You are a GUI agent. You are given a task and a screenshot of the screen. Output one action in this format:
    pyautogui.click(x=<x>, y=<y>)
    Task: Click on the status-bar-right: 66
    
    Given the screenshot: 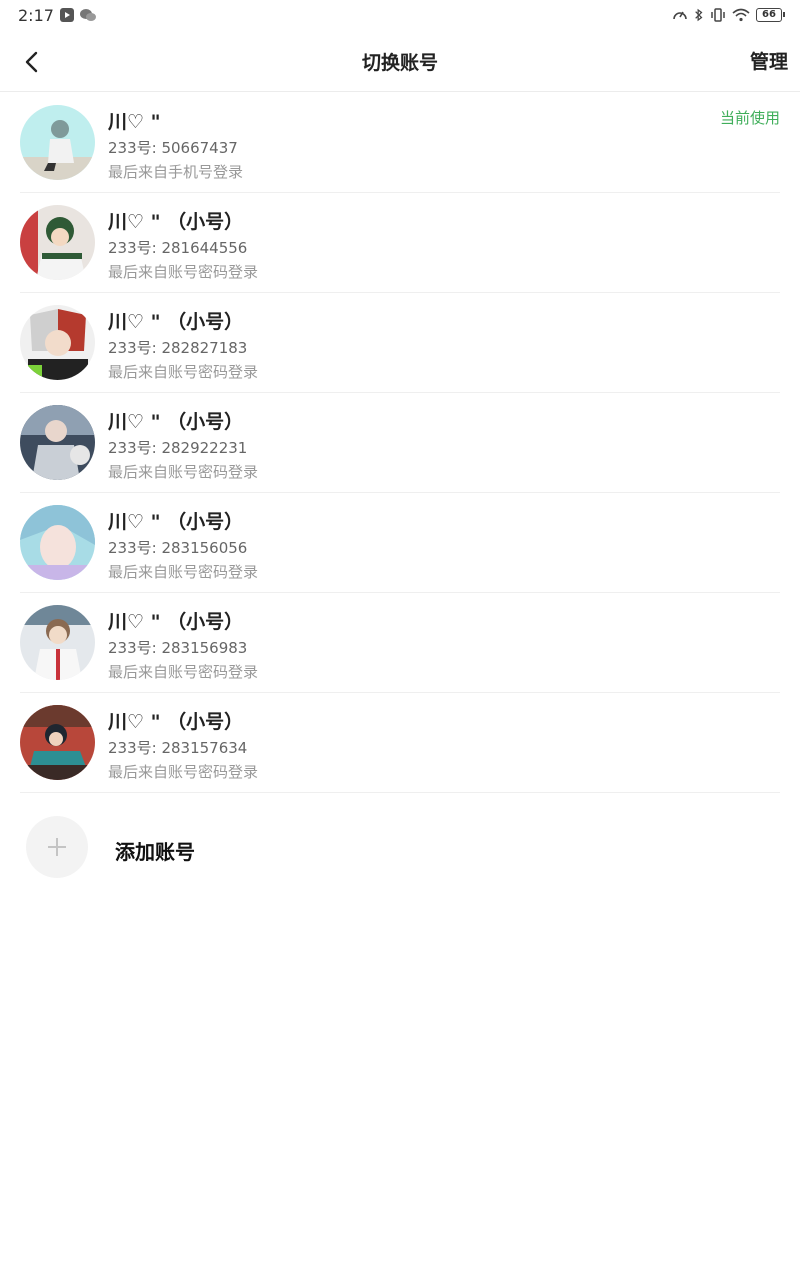 What is the action you would take?
    pyautogui.click(x=728, y=15)
    